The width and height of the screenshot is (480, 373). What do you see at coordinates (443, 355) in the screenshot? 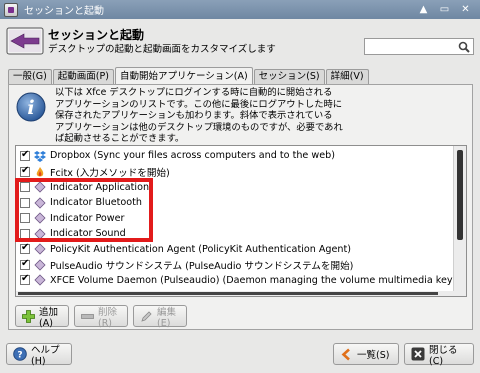
I see `close-button-label: 閉じる(C)` at bounding box center [443, 355].